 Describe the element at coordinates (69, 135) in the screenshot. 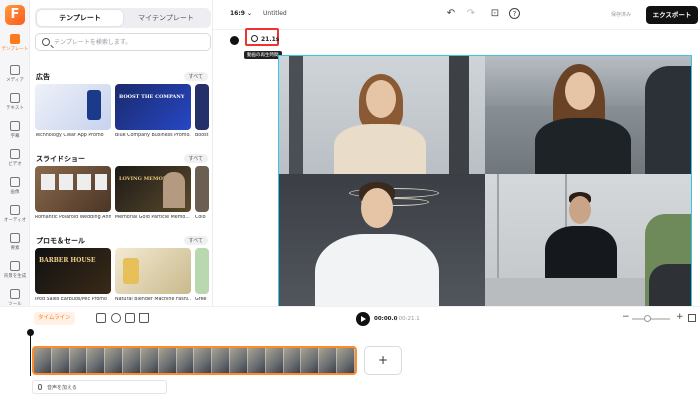

I see `template-caption: Technology Clear App Promo` at that location.